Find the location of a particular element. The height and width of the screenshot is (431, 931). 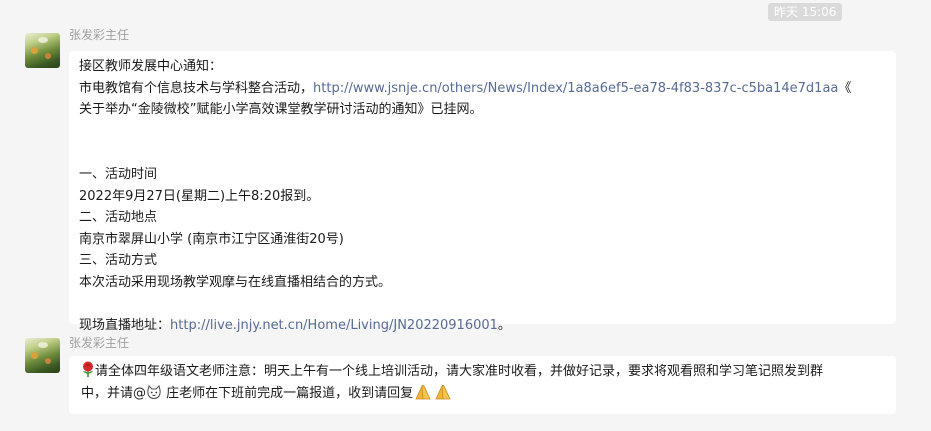

message-text: 中，并请@ is located at coordinates (114, 393).